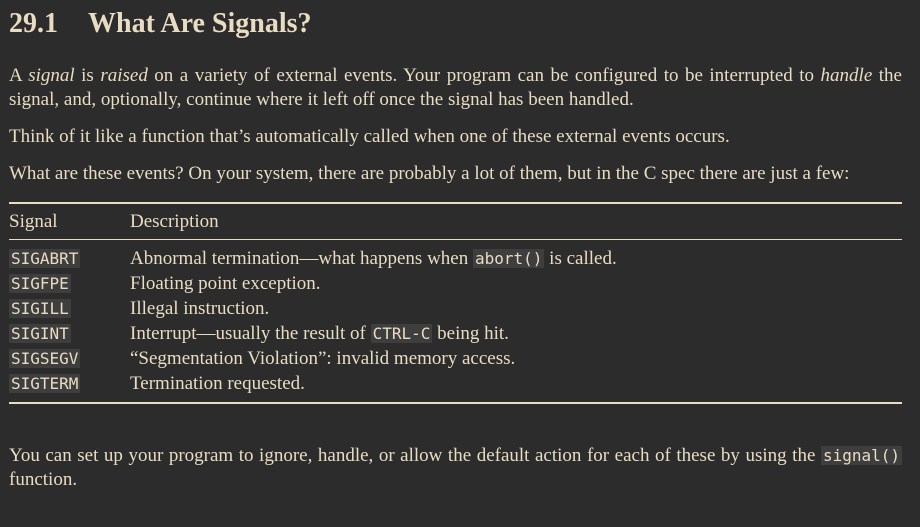  What do you see at coordinates (43, 479) in the screenshot?
I see `text: function.` at bounding box center [43, 479].